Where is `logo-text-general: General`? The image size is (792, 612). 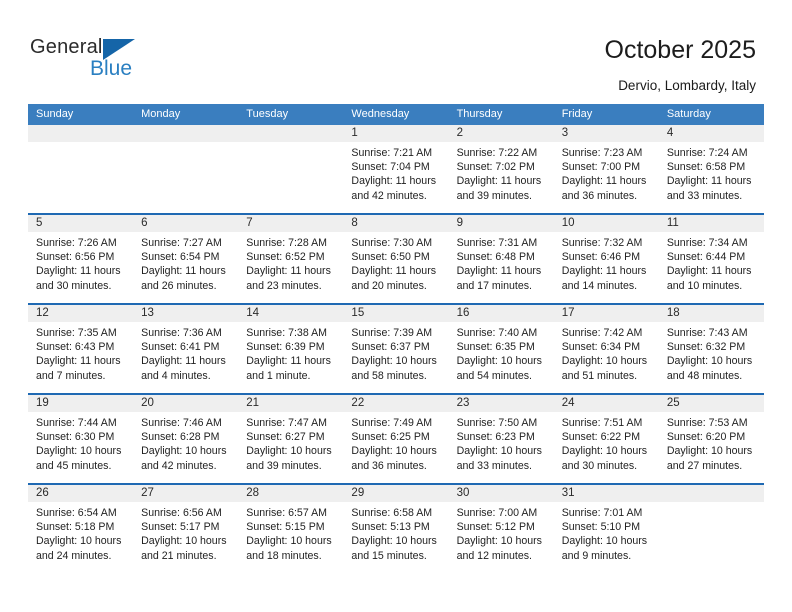
logo-text-general: General is located at coordinates (66, 47).